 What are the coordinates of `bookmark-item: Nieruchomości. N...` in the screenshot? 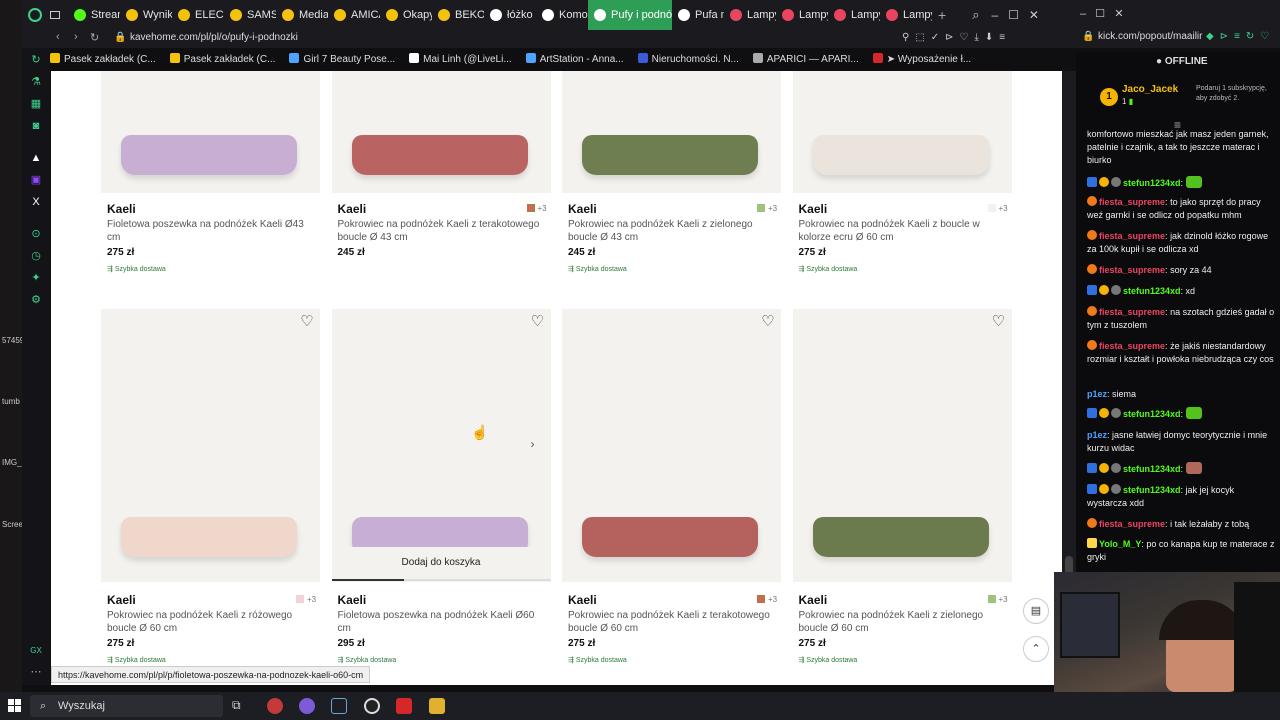 It's located at (688, 59).